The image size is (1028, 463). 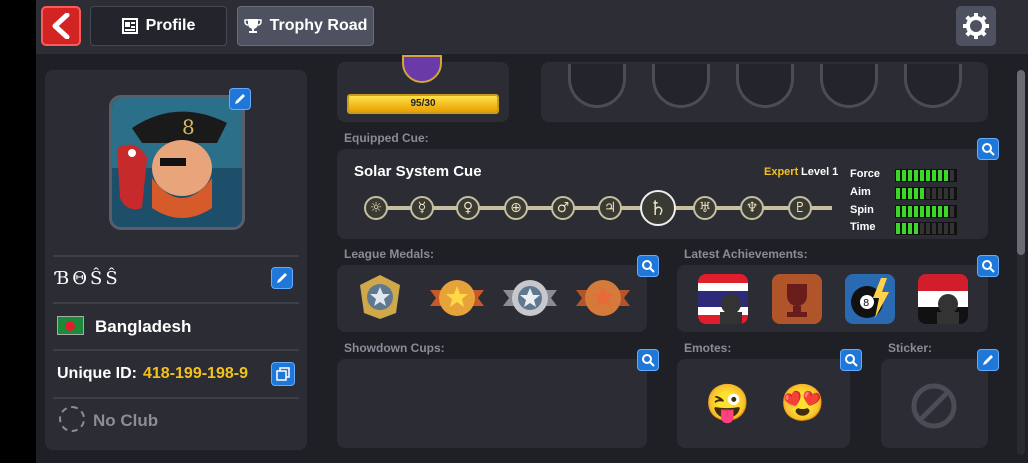 I want to click on cue-stat-label: Aim, so click(x=860, y=192).